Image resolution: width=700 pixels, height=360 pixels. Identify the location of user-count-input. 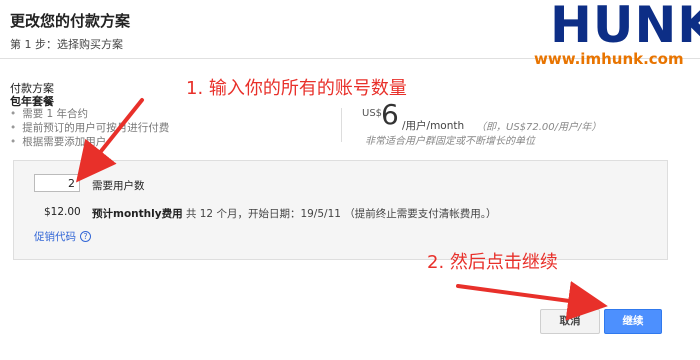
(57, 183).